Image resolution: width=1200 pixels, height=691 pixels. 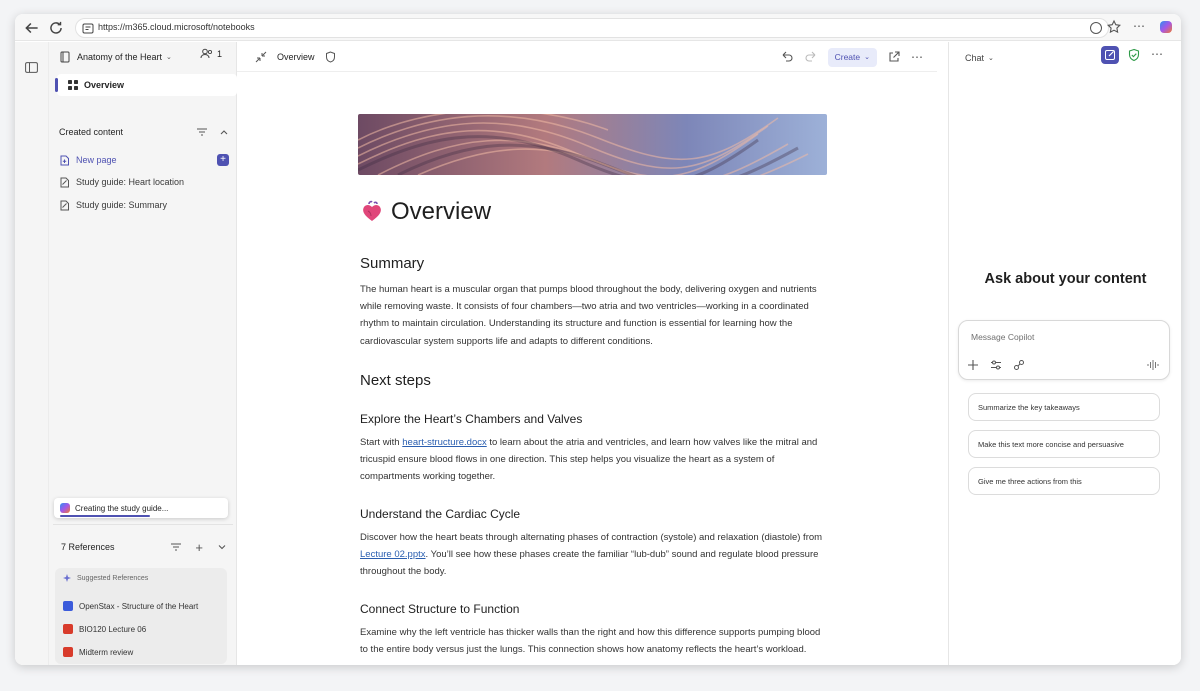 I want to click on sidebar-item-overview: Overview, so click(x=146, y=85).